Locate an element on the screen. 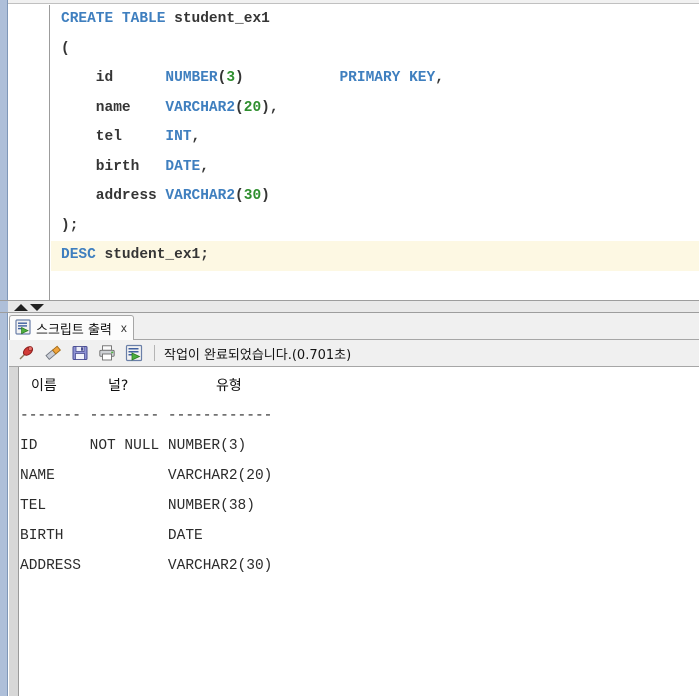 This screenshot has width=699, height=696. console-row: NAME VARCHAR2(20) is located at coordinates (146, 476).